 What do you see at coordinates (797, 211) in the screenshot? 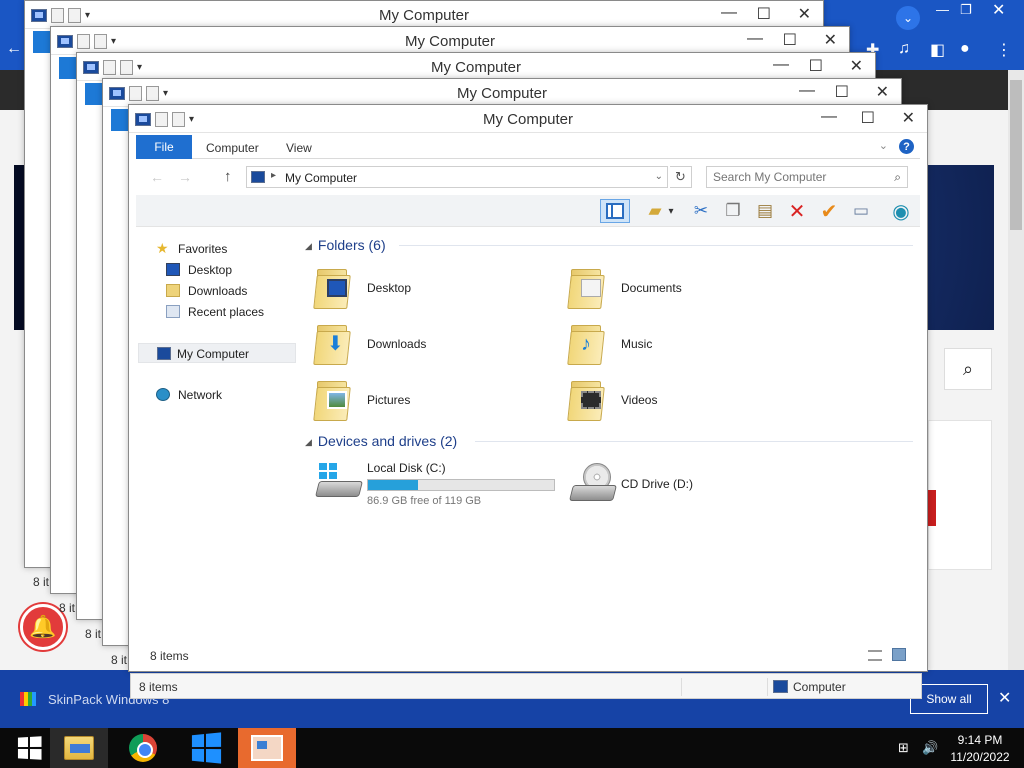
I see `delete-icon: ✕` at bounding box center [797, 211].